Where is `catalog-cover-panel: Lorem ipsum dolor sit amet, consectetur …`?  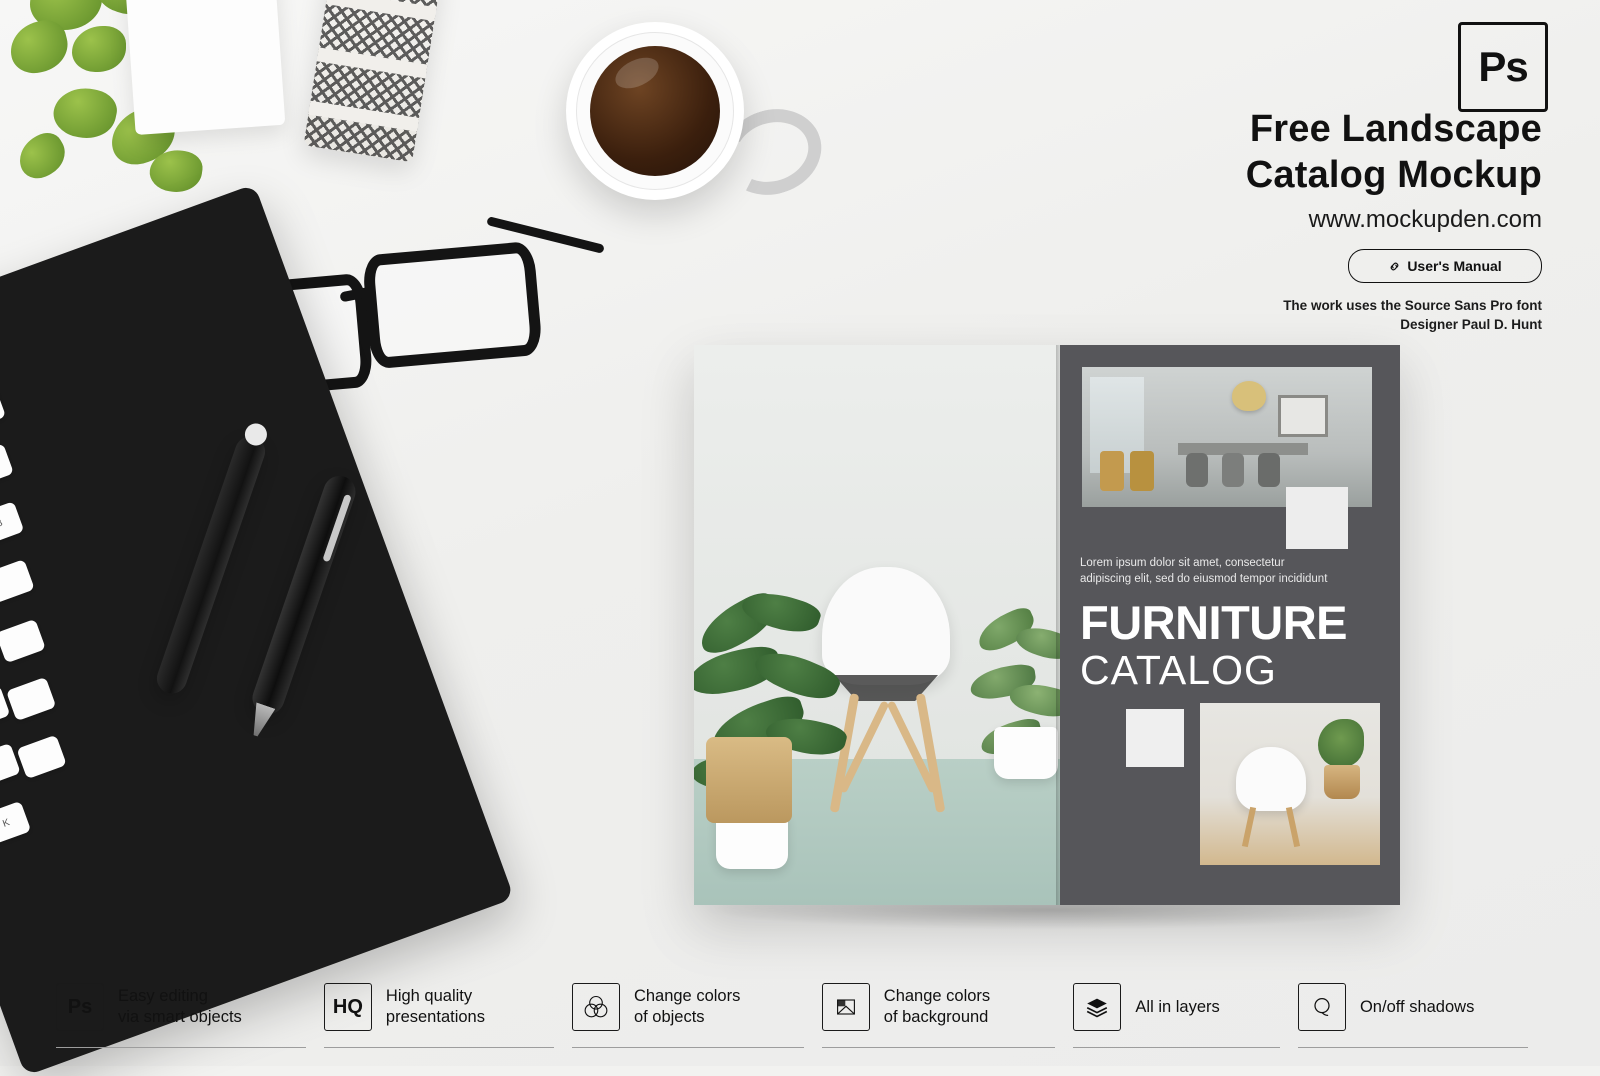 catalog-cover-panel: Lorem ipsum dolor sit amet, consectetur … is located at coordinates (1230, 625).